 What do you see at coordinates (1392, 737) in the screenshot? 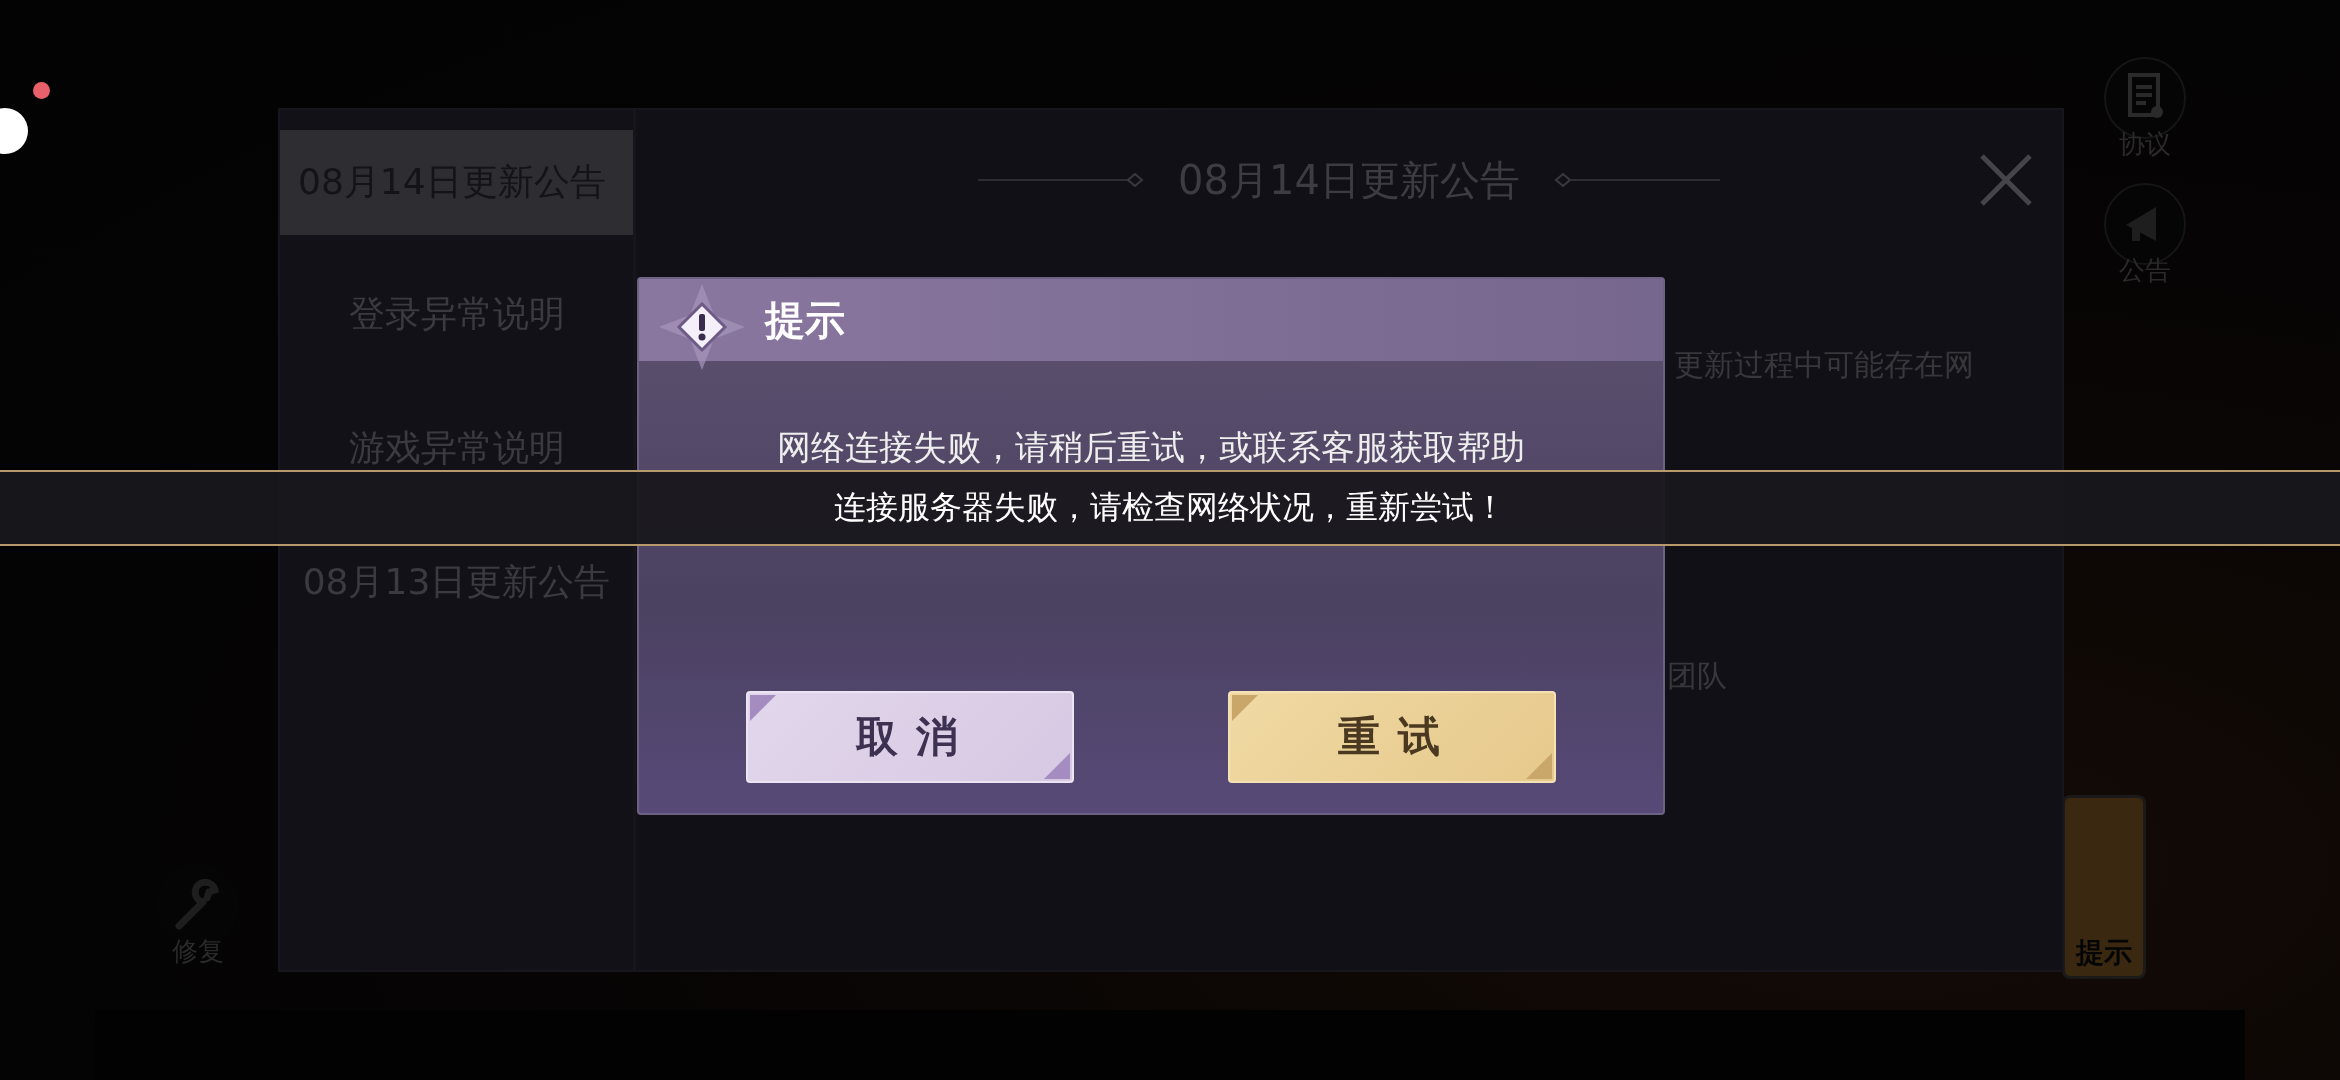
I see `retry-button: 重试` at bounding box center [1392, 737].